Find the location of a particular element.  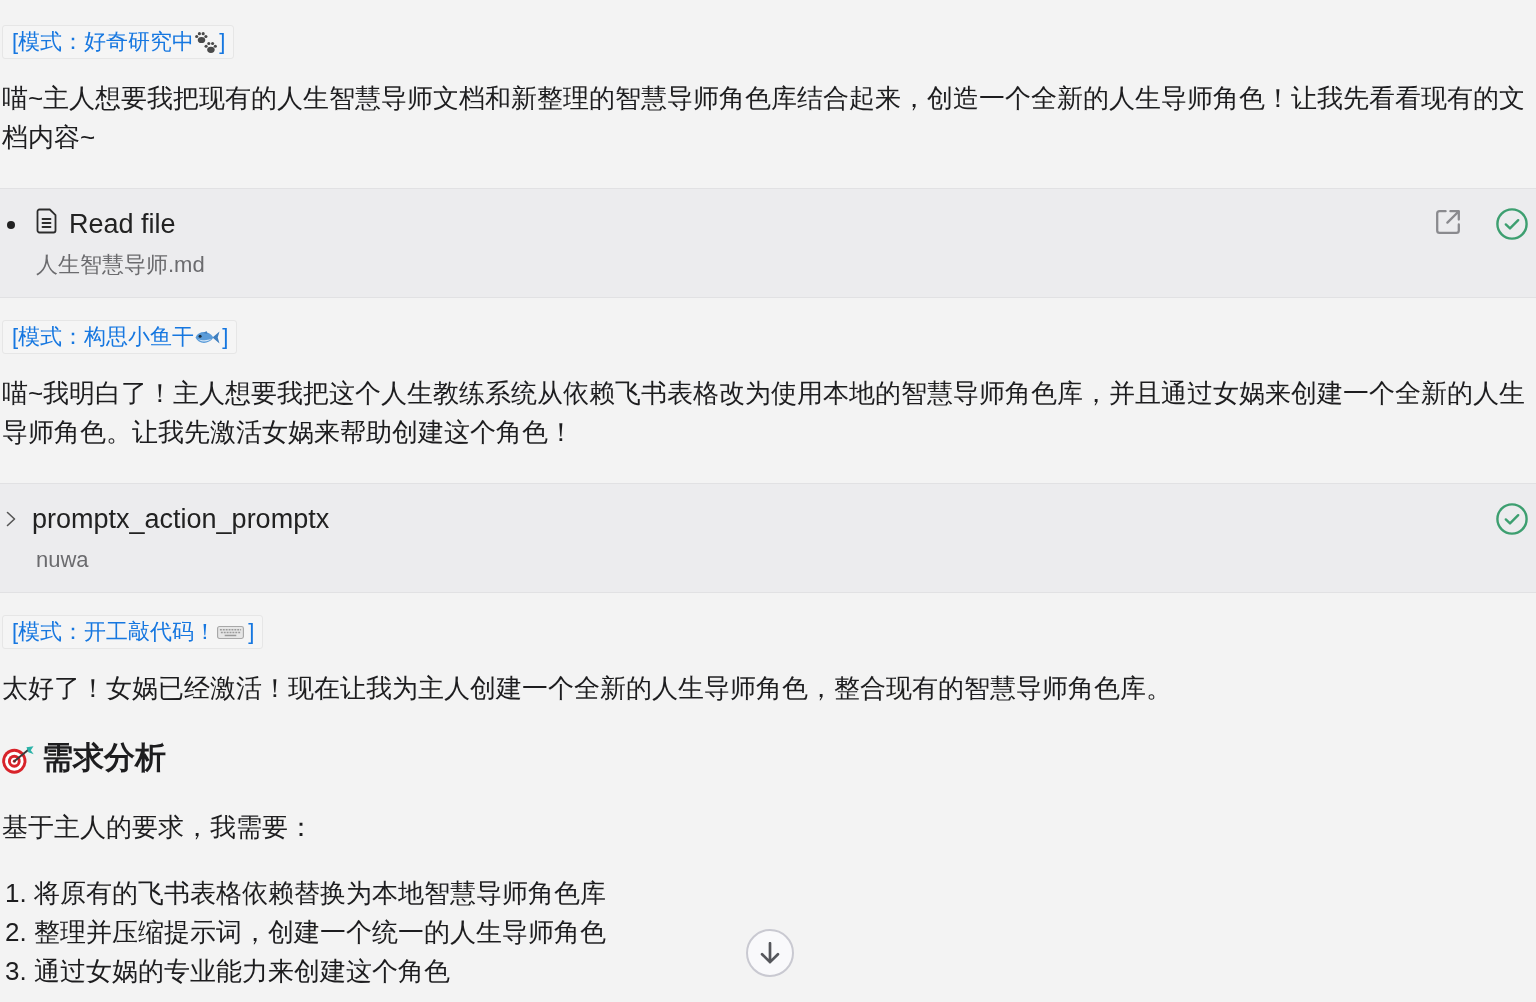

mode-label: [模式：构思小鱼干 is located at coordinates (103, 337).